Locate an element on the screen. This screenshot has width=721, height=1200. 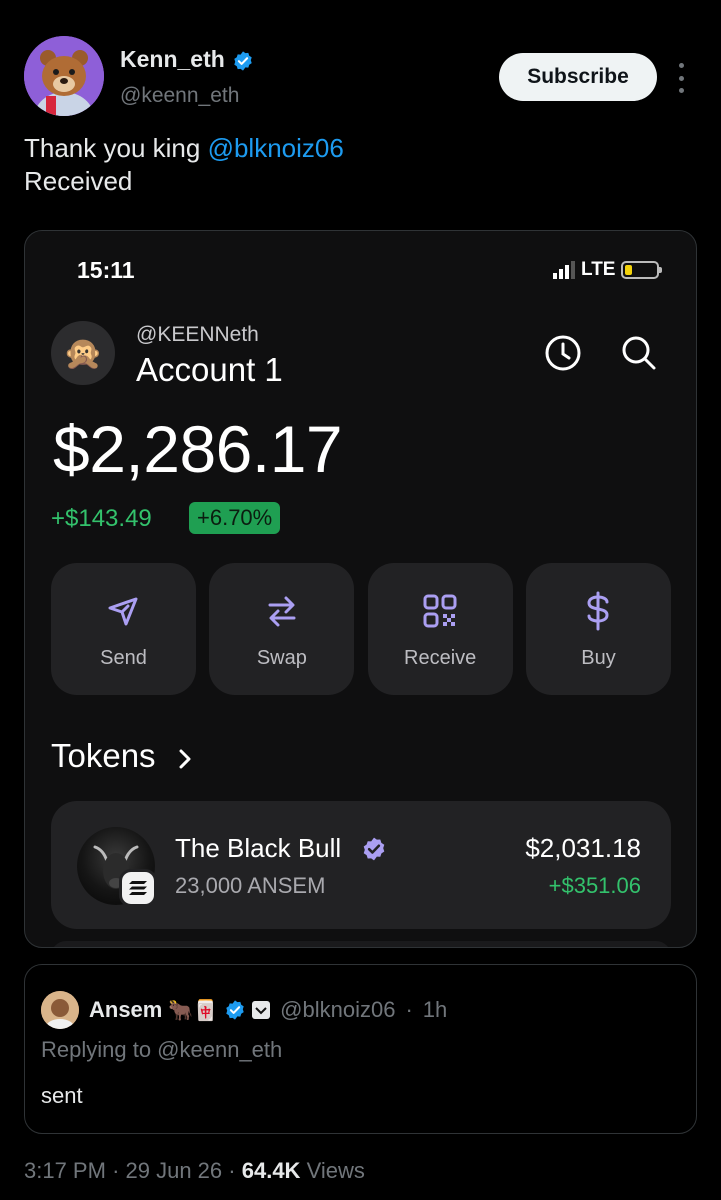
replying-to: Replying to @keenn_eth is located at coordinates (162, 1049).